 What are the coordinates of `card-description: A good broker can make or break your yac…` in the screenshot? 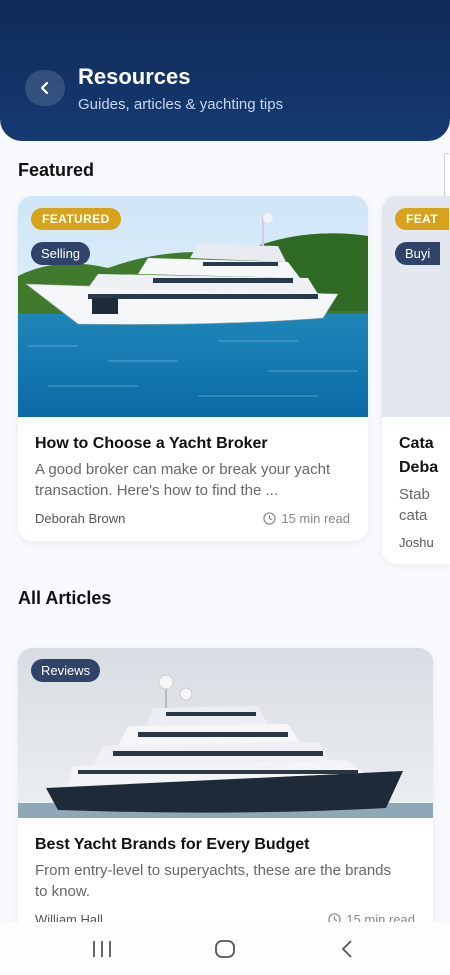 It's located at (183, 480).